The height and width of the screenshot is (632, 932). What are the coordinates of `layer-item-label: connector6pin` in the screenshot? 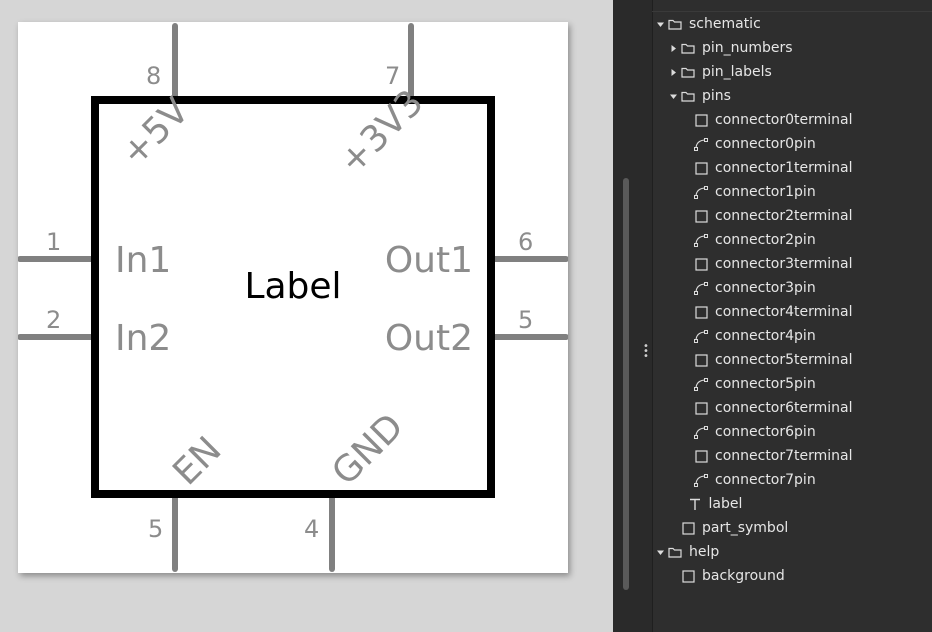 It's located at (765, 432).